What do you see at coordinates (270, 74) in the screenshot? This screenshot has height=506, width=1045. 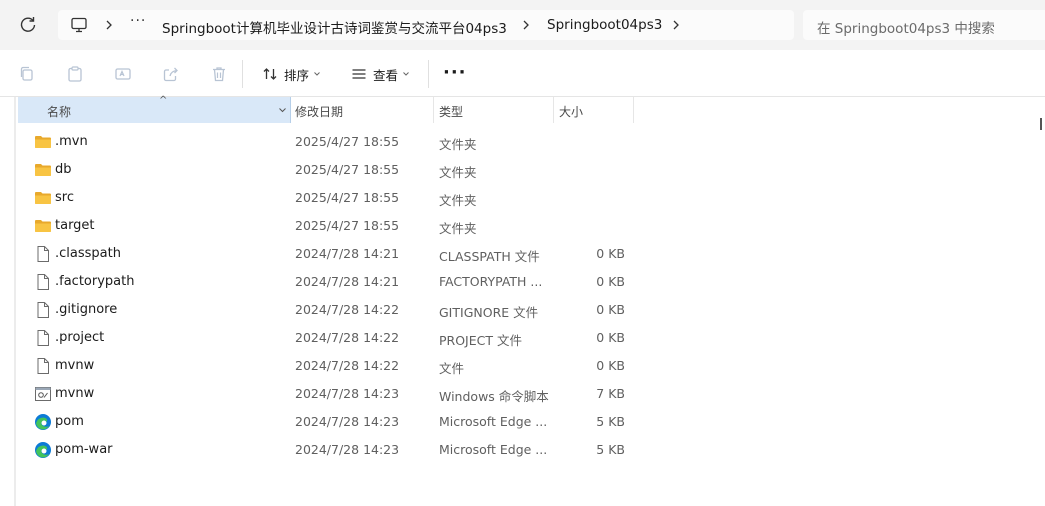 I see `sort-icon` at bounding box center [270, 74].